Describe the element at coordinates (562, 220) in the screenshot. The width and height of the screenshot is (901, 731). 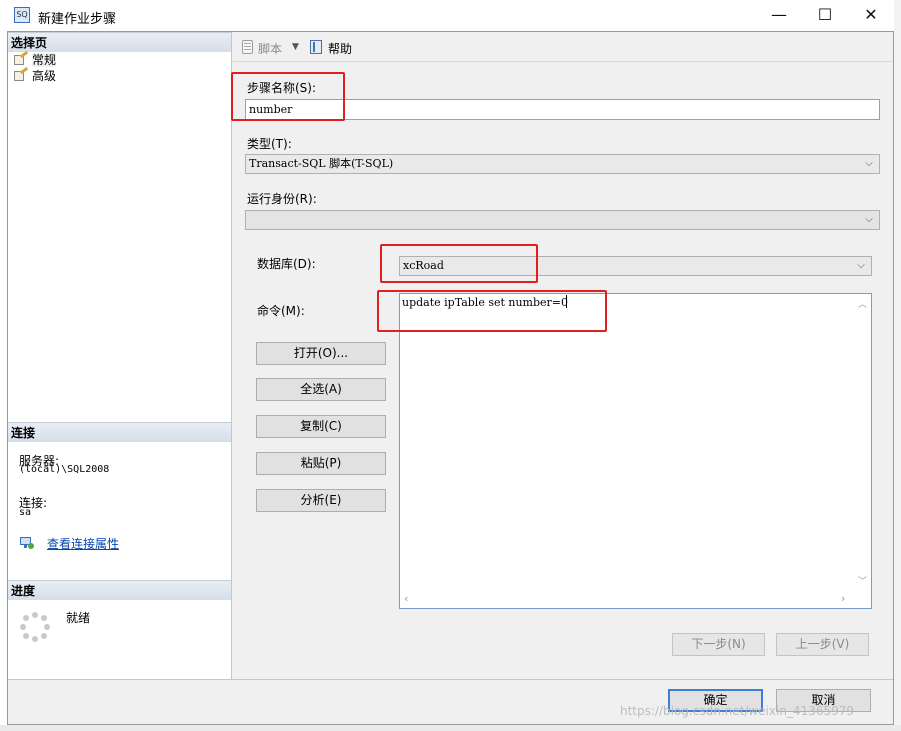
I see `run-as-select: ⌵` at that location.